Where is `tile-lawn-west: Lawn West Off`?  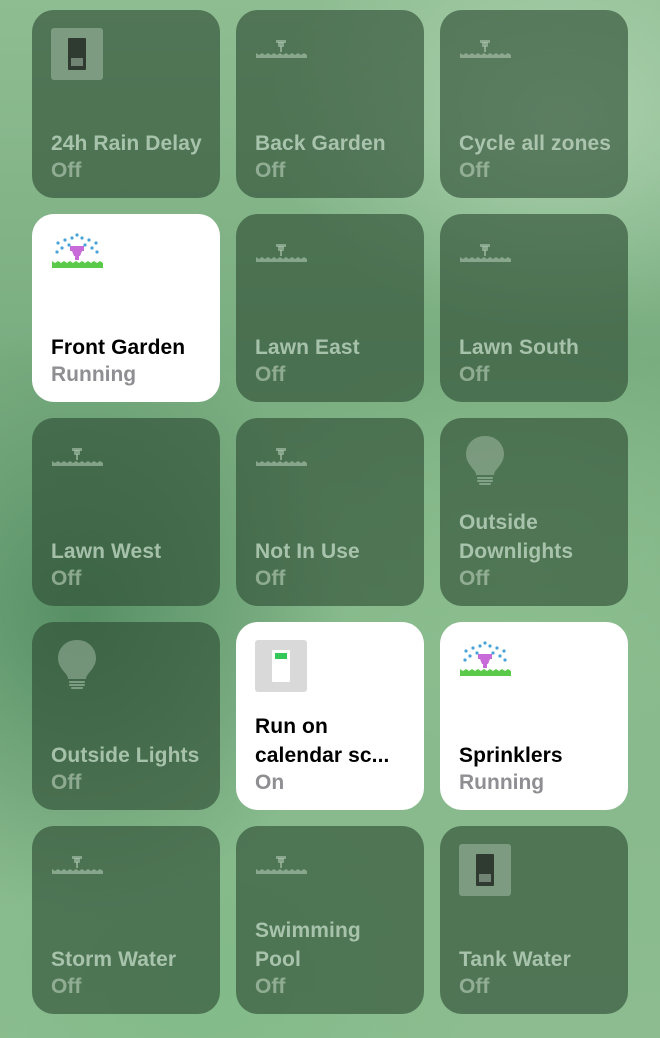
tile-lawn-west: Lawn West Off is located at coordinates (126, 512).